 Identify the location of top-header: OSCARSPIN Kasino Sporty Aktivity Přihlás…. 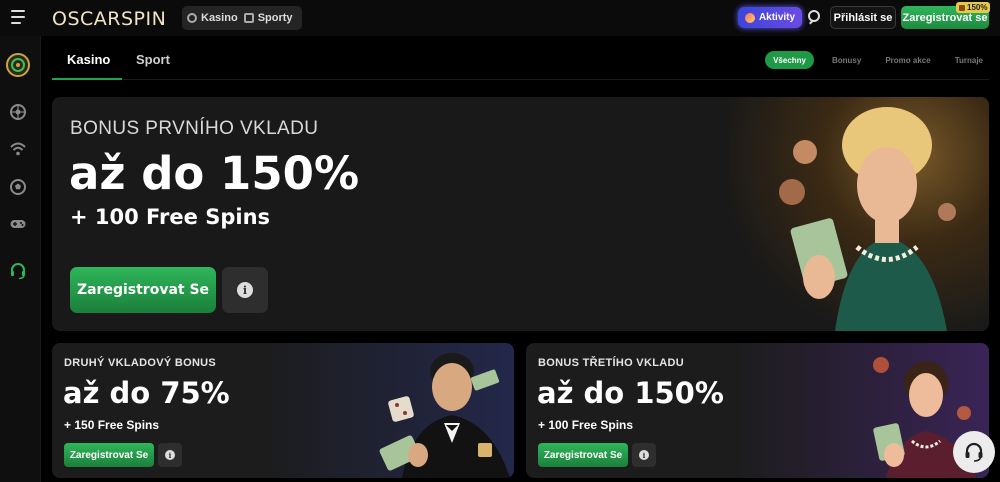
(500, 18).